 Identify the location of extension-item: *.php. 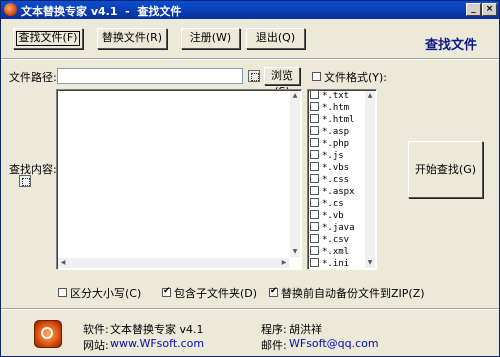
(329, 144).